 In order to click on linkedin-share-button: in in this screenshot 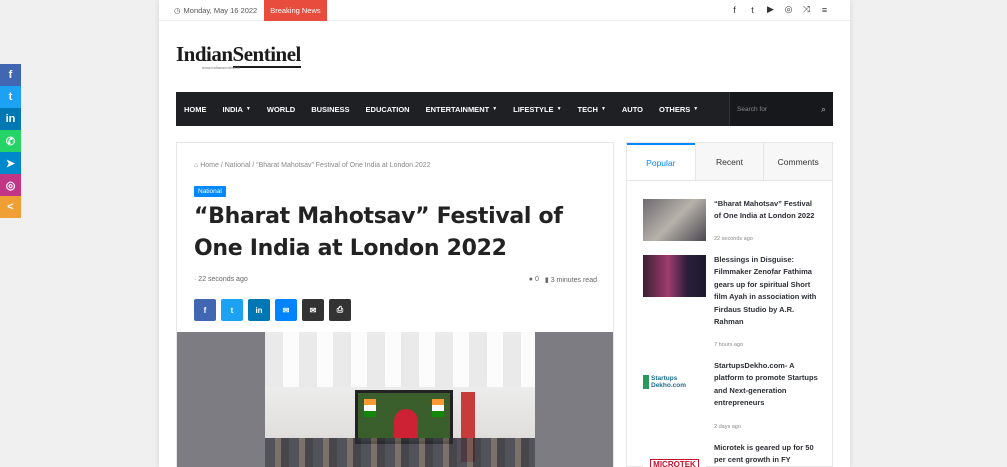, I will do `click(259, 310)`.